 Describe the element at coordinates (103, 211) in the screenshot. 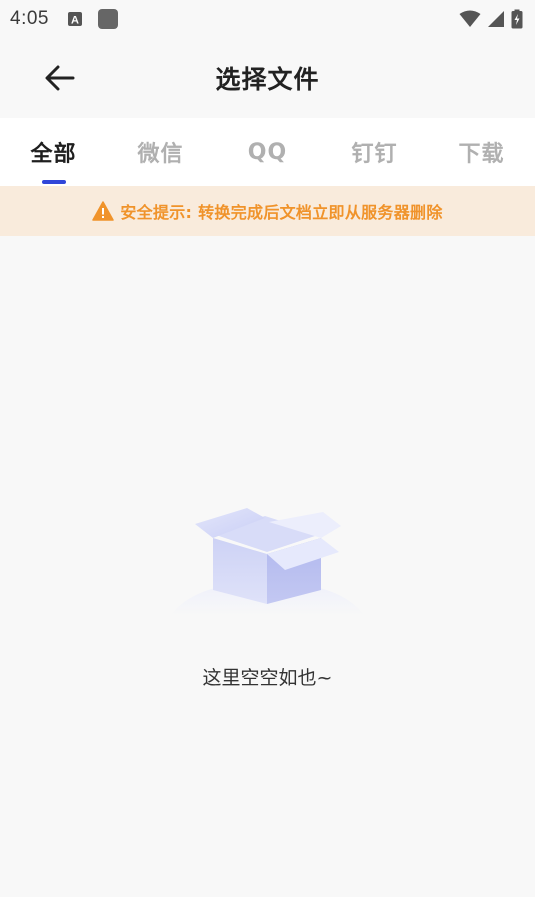

I see `warning-icon` at that location.